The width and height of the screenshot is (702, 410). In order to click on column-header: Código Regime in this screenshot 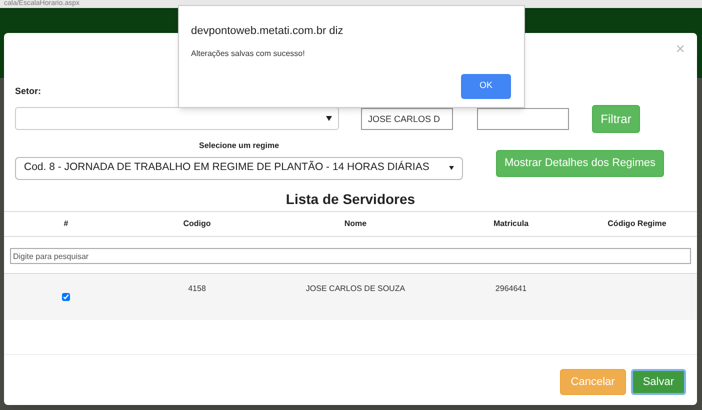, I will do `click(637, 224)`.